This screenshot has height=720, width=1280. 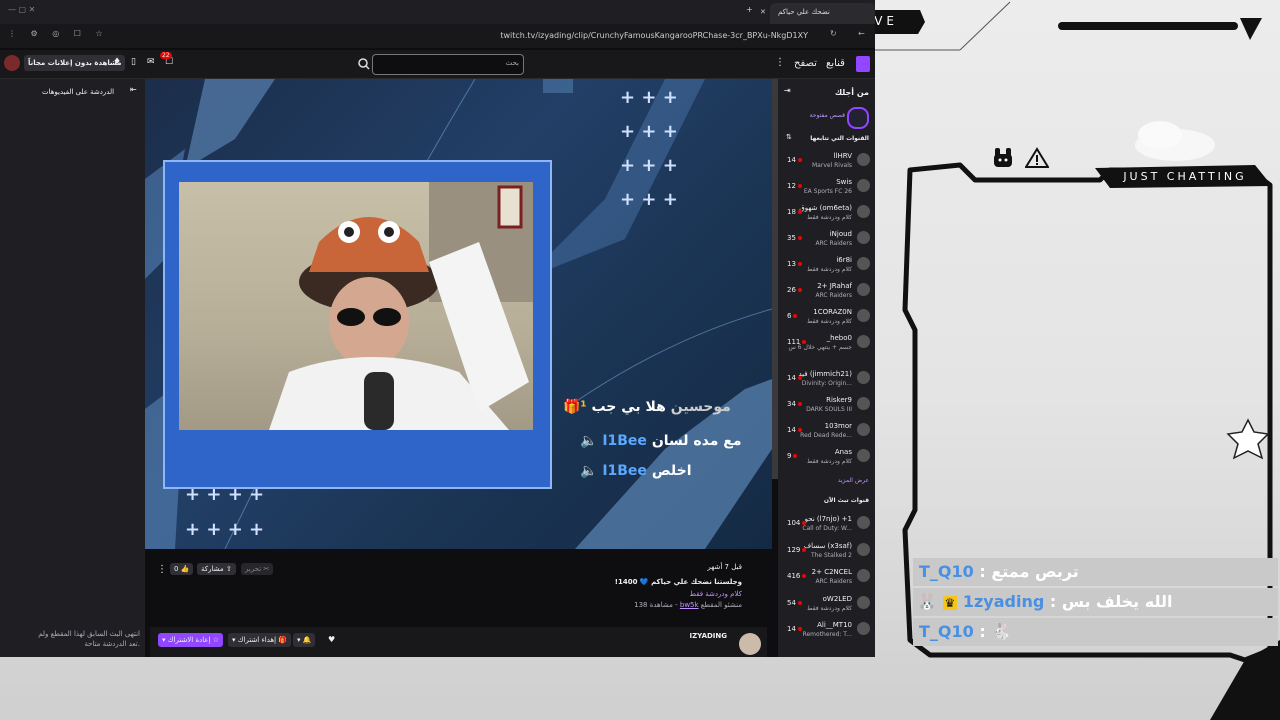 What do you see at coordinates (794, 238) in the screenshot?
I see `viewer-count: 35` at bounding box center [794, 238].